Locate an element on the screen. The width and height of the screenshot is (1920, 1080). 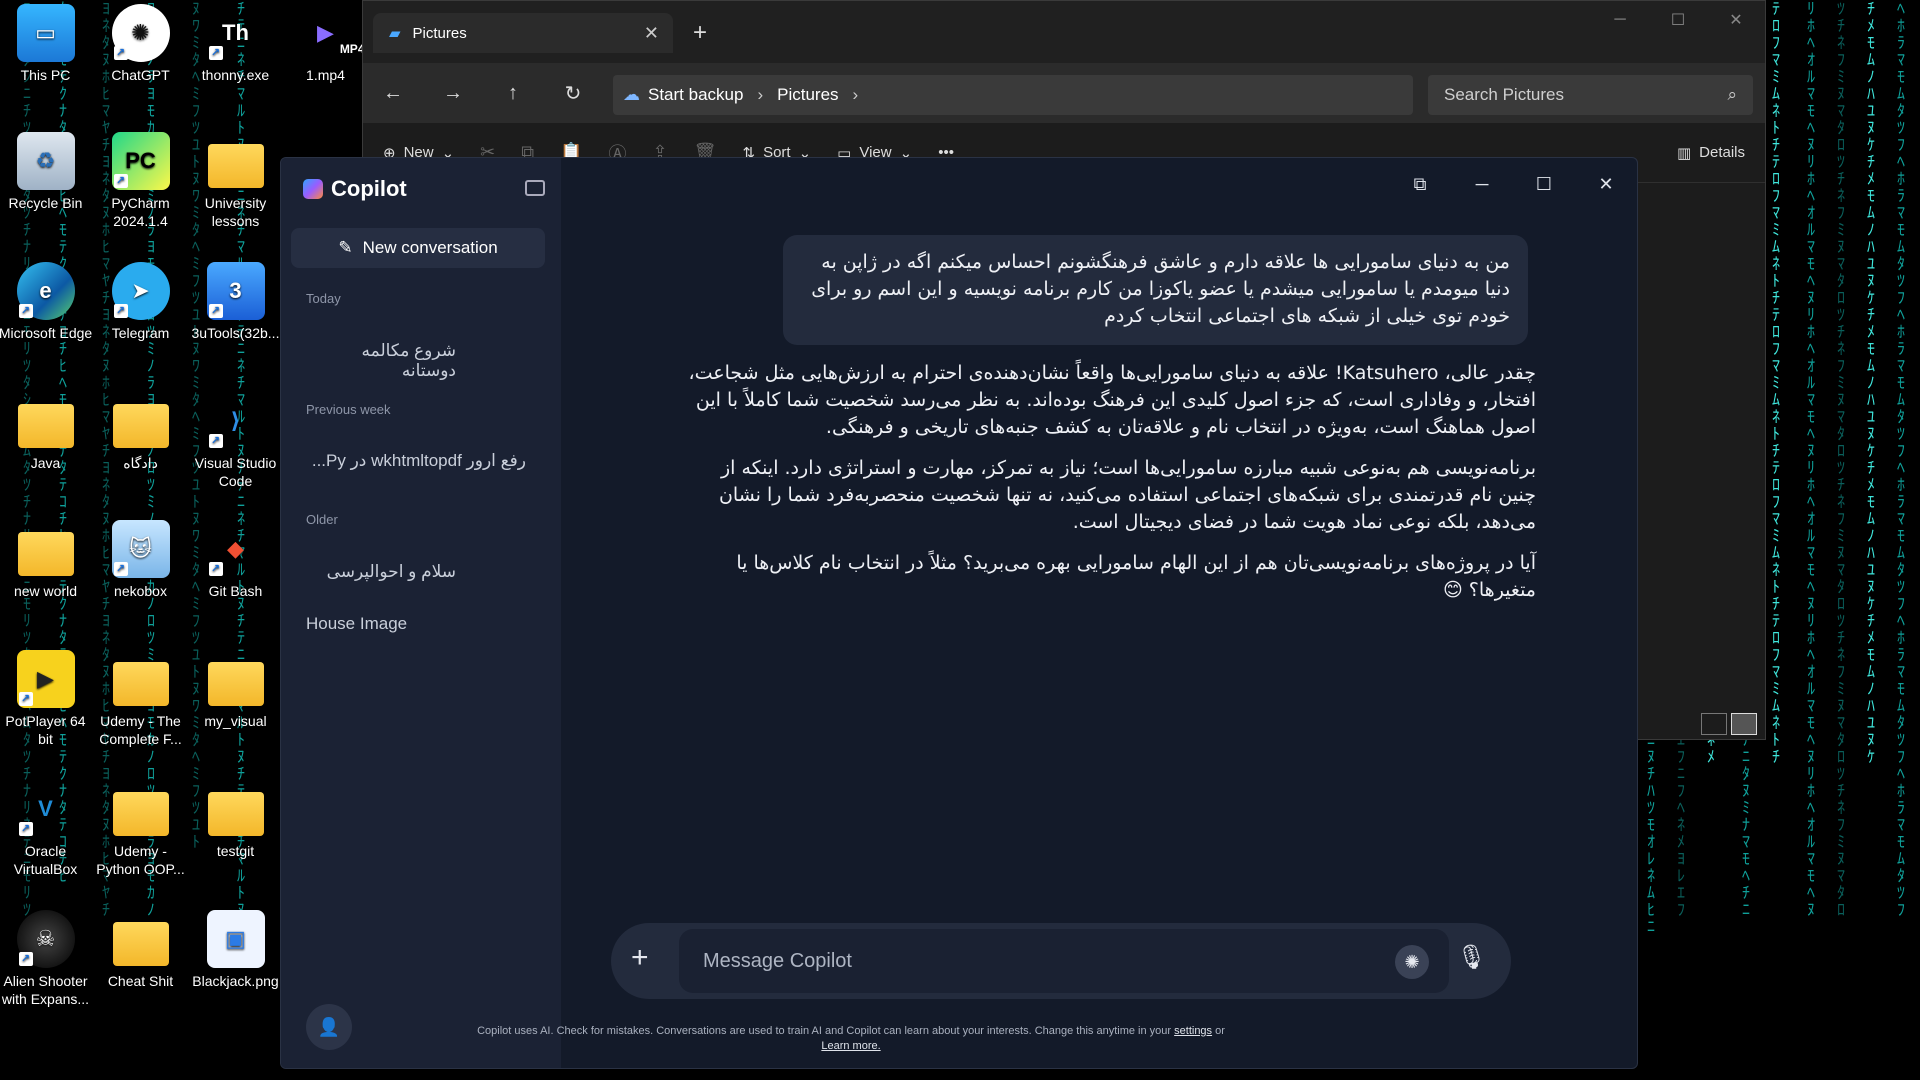
forward-arrow-icon: → is located at coordinates (453, 93).